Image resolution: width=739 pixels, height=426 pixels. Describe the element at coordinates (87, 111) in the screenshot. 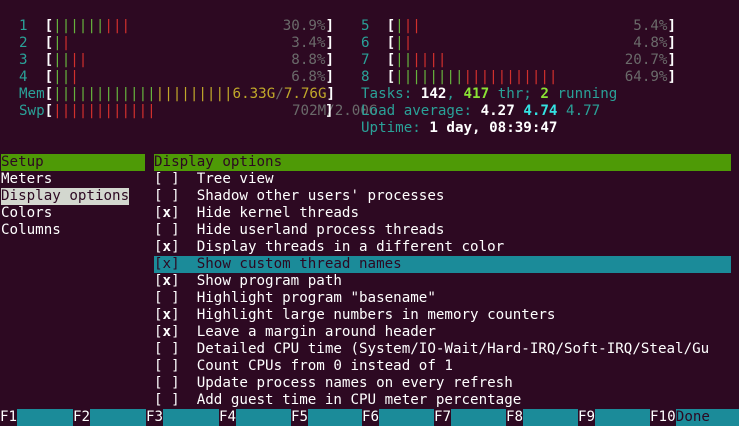

I see `swap-meter: Swp[||||||||||||` at that location.